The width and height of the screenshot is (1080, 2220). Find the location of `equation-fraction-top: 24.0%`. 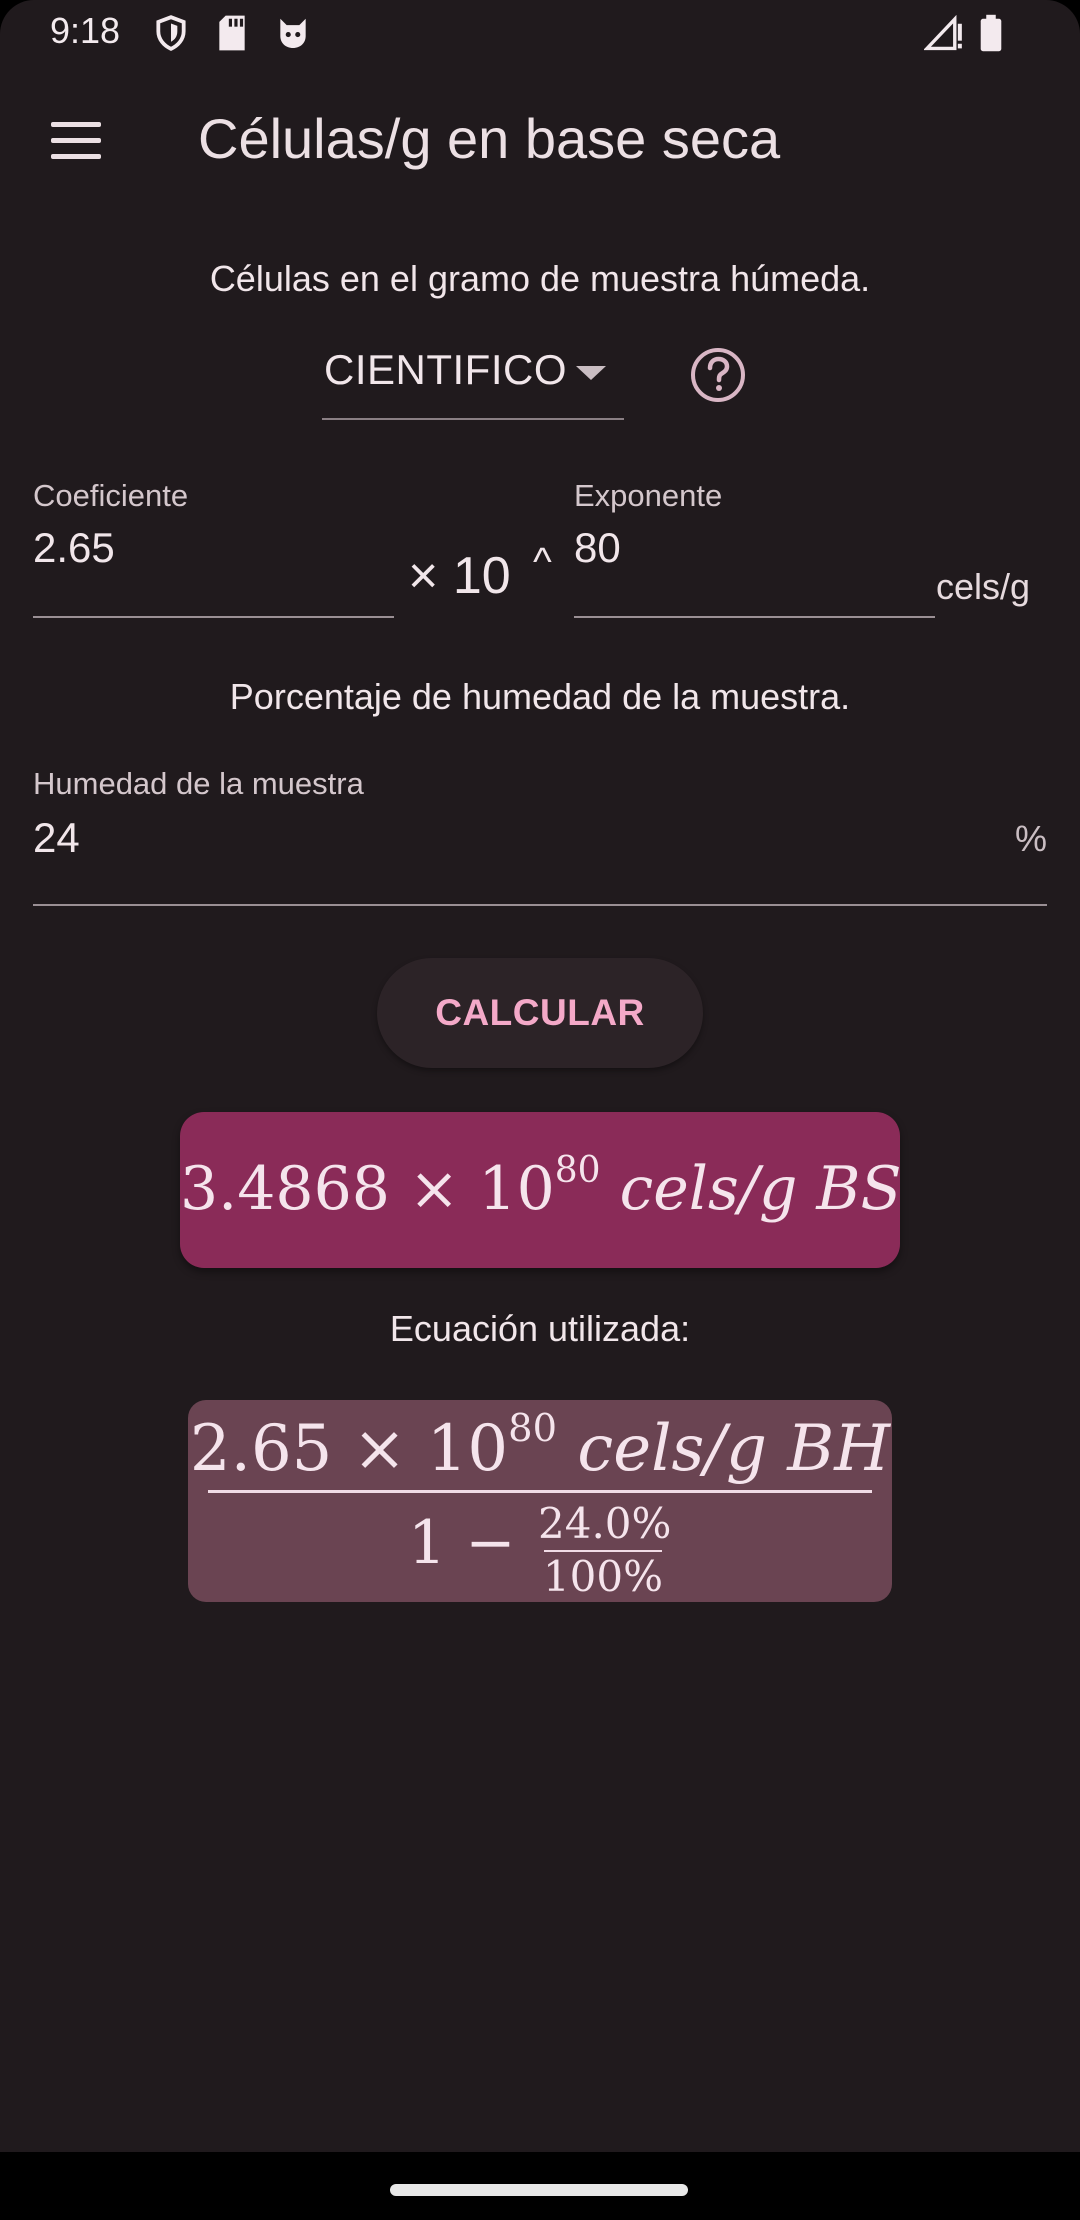

equation-fraction-top: 24.0% is located at coordinates (605, 1523).